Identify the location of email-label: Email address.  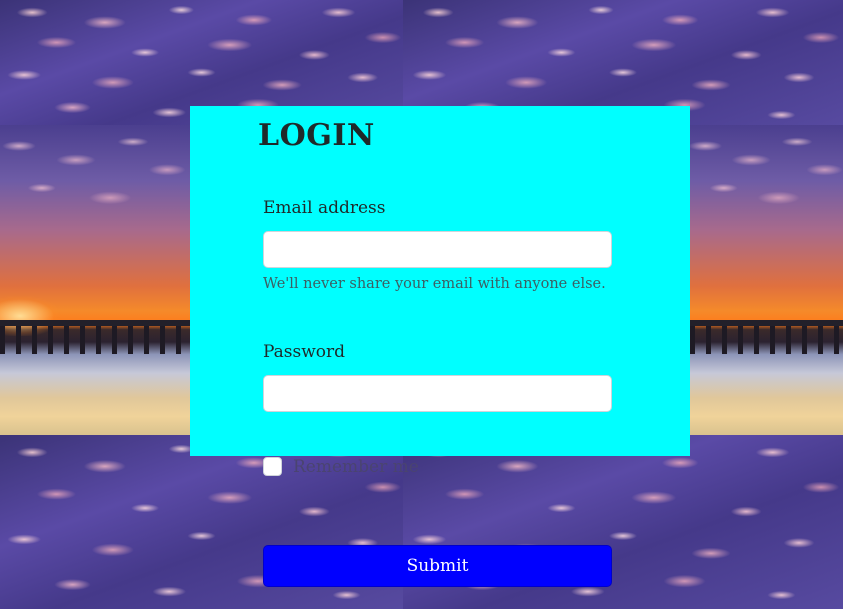
(324, 208).